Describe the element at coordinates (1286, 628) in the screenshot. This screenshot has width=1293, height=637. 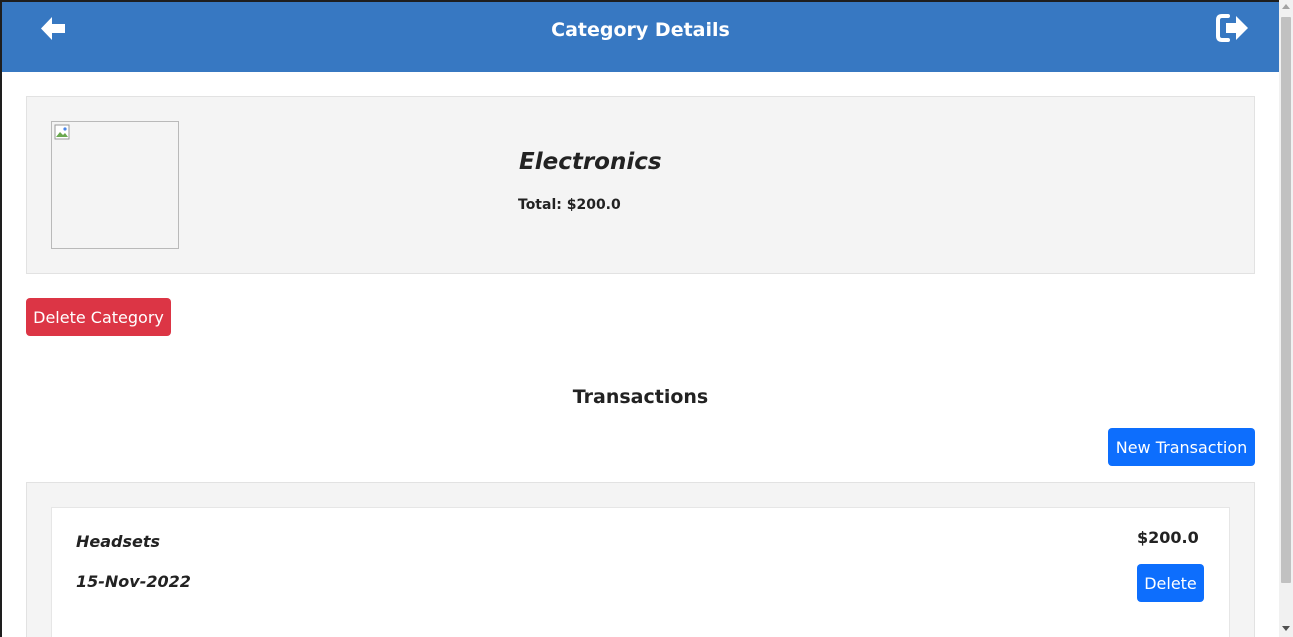
I see `scroll-down-arrow-icon` at that location.